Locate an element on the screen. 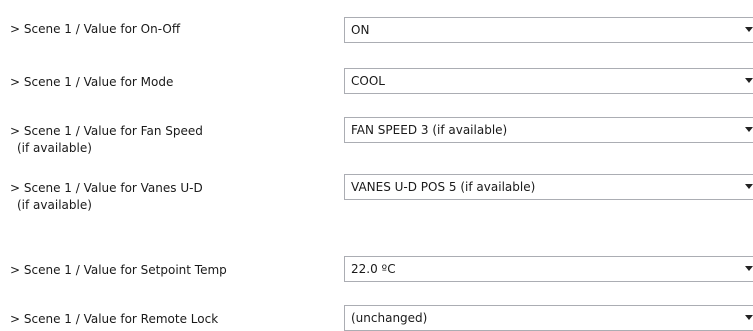 The image size is (753, 331). parameter-label-text: > Scene 1 / Value for Remote Lock is located at coordinates (114, 319).